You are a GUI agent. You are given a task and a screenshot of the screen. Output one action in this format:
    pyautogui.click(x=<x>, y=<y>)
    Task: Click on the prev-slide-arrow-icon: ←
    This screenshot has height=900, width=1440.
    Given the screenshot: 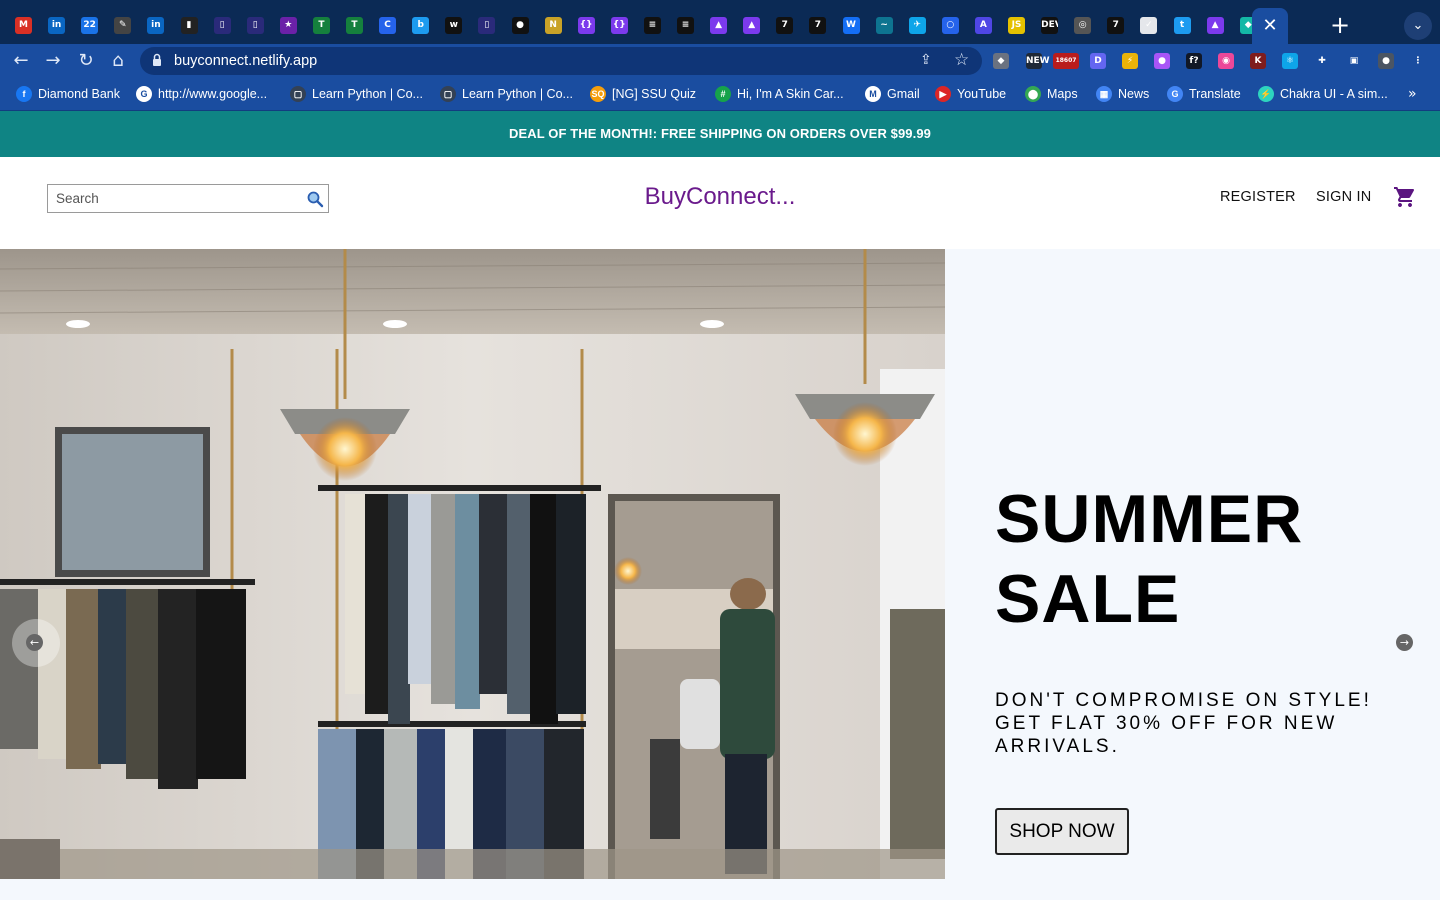 What is the action you would take?
    pyautogui.click(x=34, y=642)
    